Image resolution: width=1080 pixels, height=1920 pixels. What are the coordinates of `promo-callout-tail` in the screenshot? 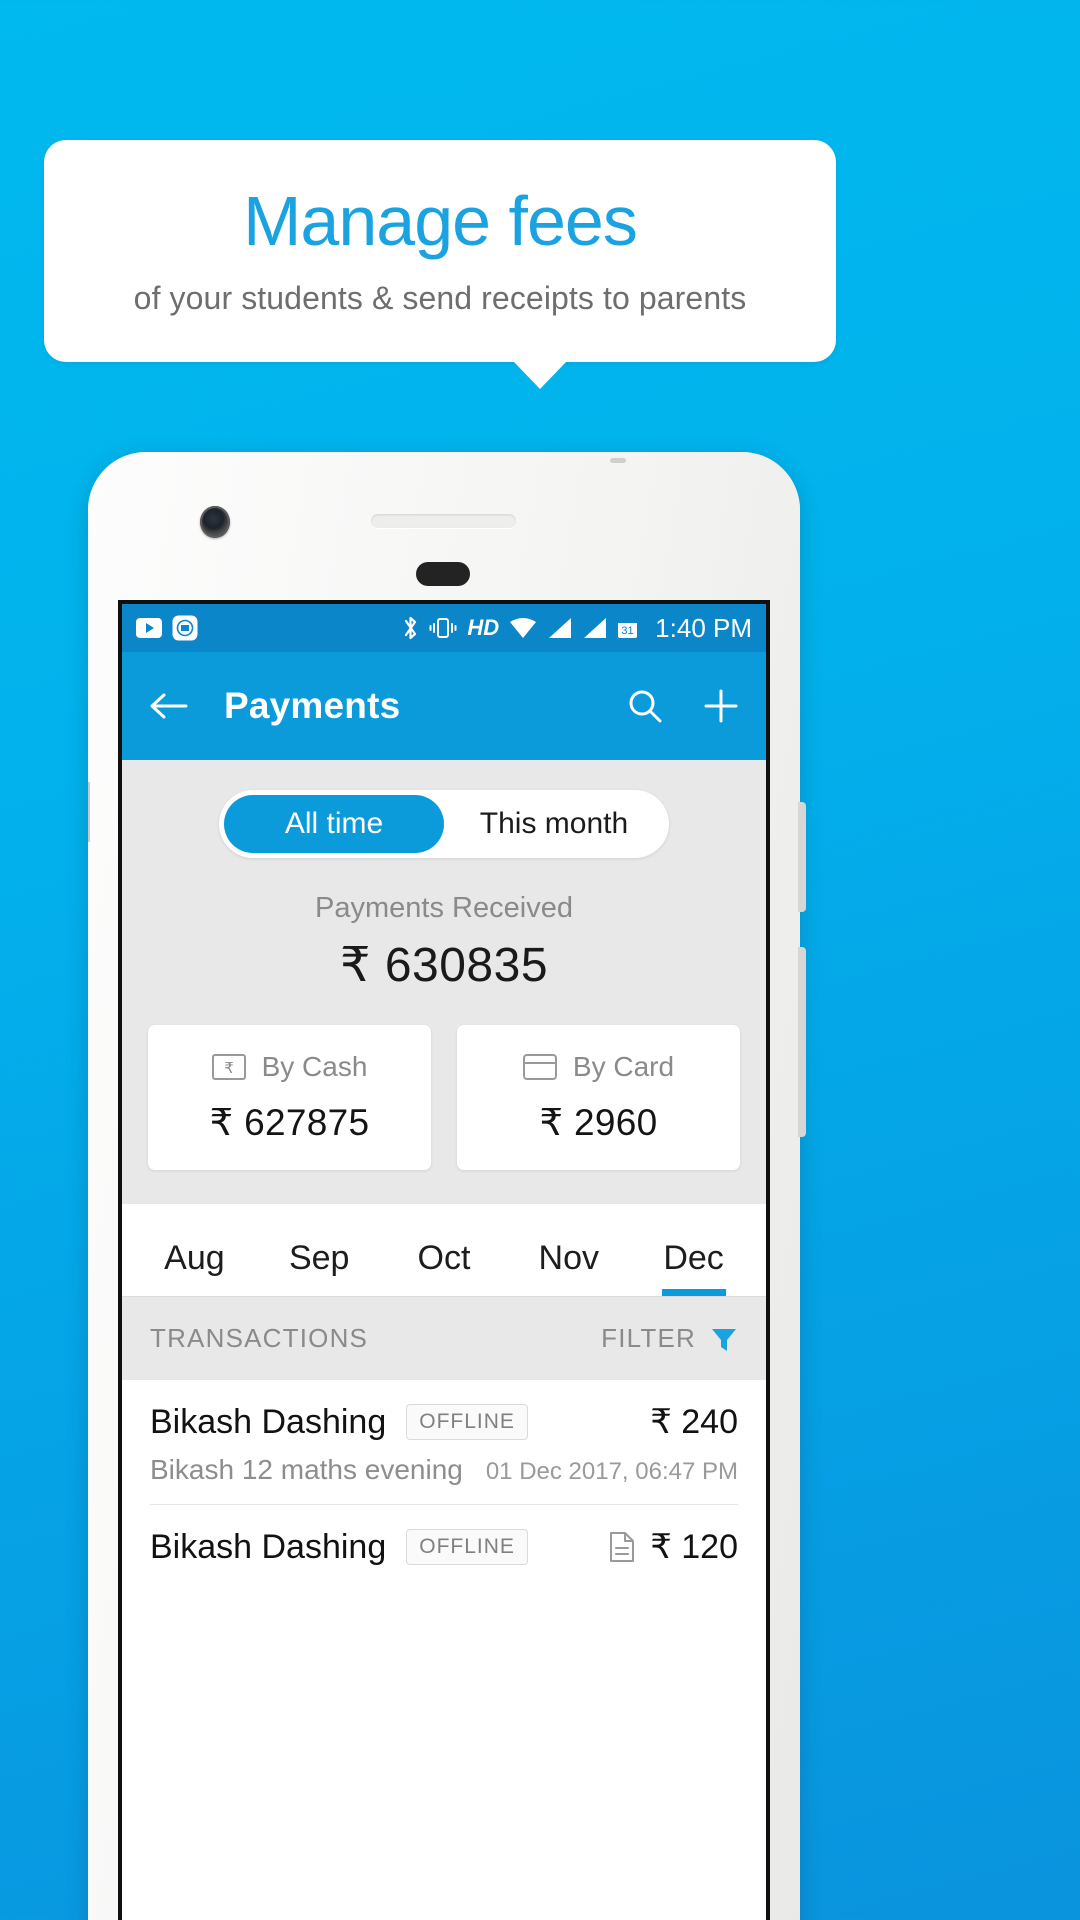 It's located at (540, 375).